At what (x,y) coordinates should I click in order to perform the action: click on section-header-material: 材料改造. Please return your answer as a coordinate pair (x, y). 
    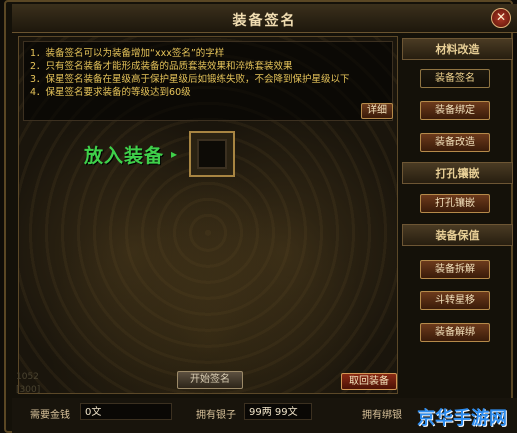
    Looking at the image, I should click on (457, 49).